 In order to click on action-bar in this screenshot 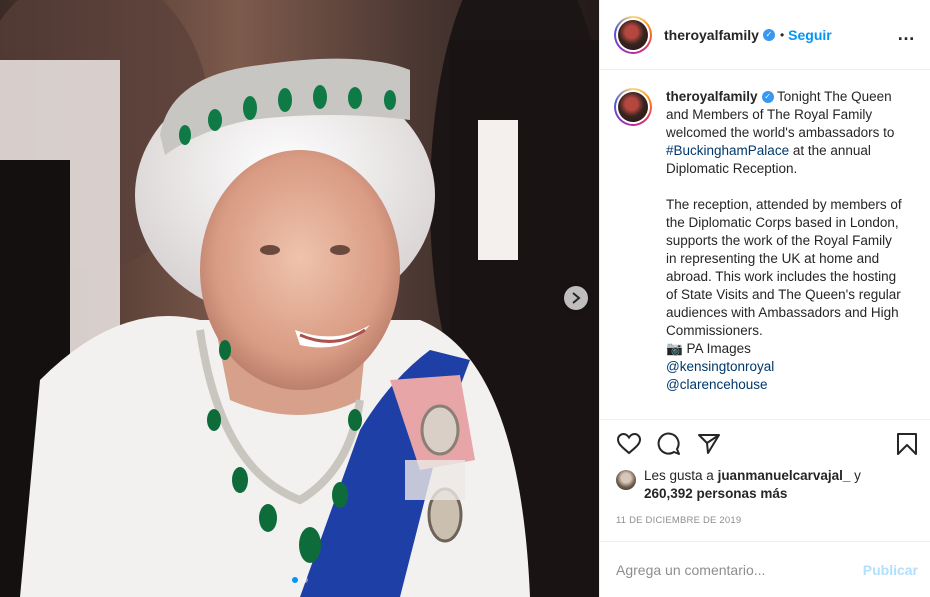, I will do `click(765, 443)`.